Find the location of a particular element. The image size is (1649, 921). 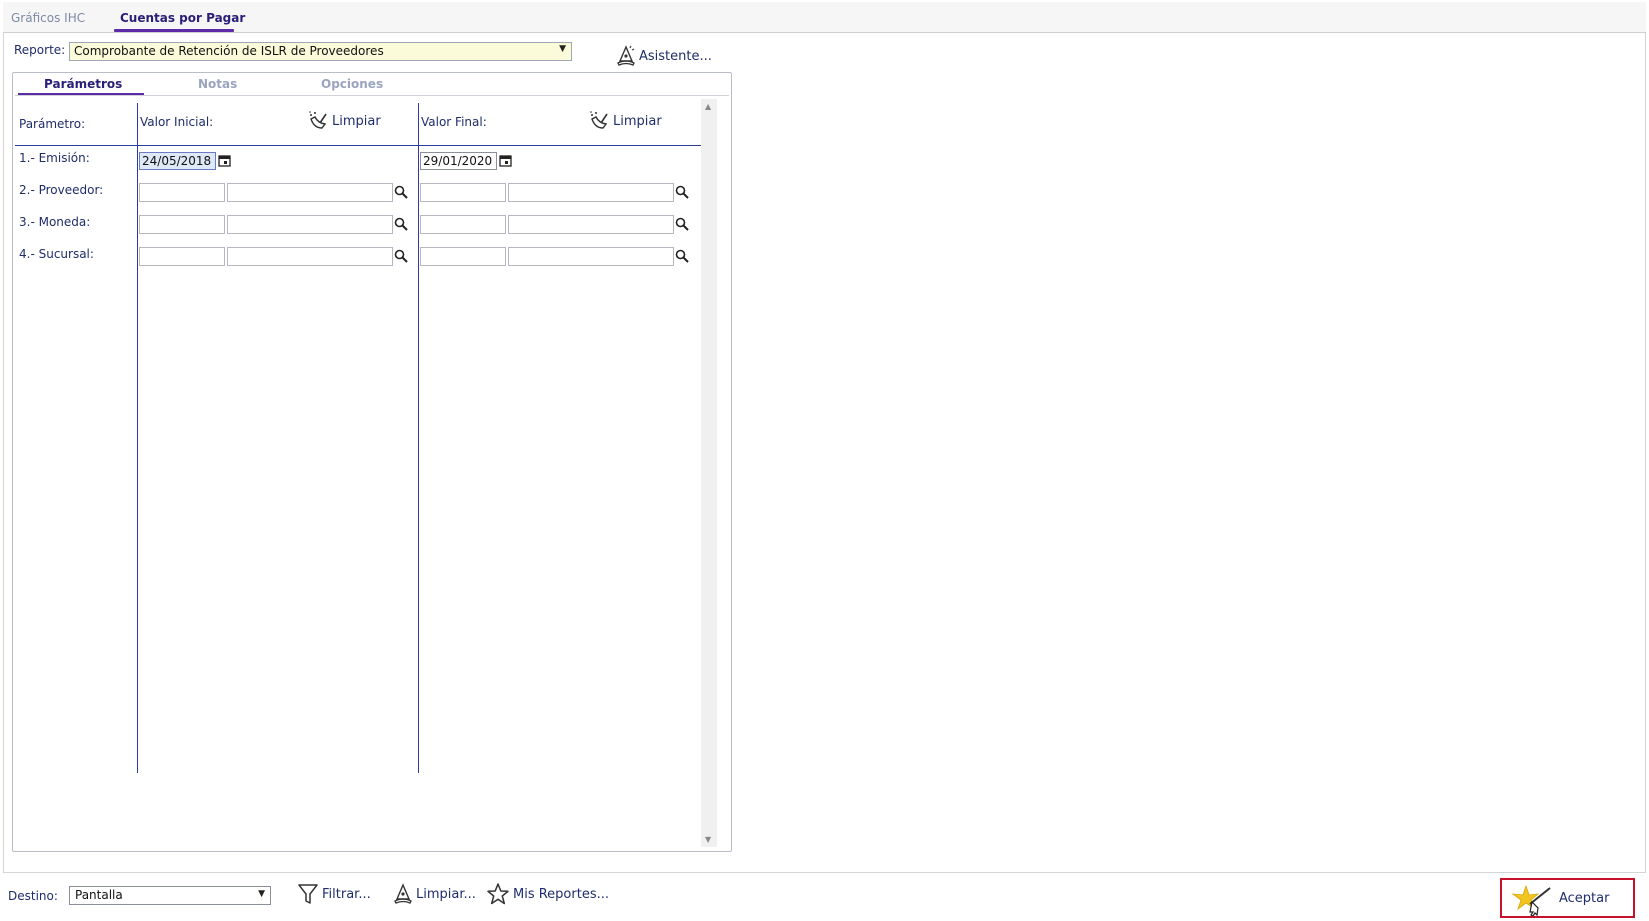

proveedor-final-code-input is located at coordinates (463, 192).